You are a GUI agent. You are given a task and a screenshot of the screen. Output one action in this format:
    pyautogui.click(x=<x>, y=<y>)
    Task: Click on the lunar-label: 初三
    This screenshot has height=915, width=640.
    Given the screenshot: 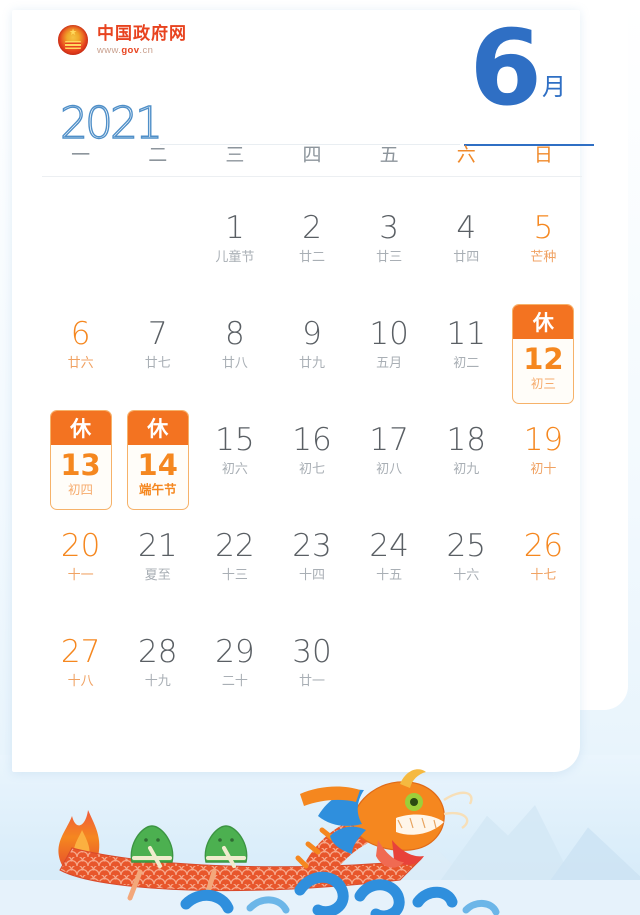 What is the action you would take?
    pyautogui.click(x=543, y=384)
    